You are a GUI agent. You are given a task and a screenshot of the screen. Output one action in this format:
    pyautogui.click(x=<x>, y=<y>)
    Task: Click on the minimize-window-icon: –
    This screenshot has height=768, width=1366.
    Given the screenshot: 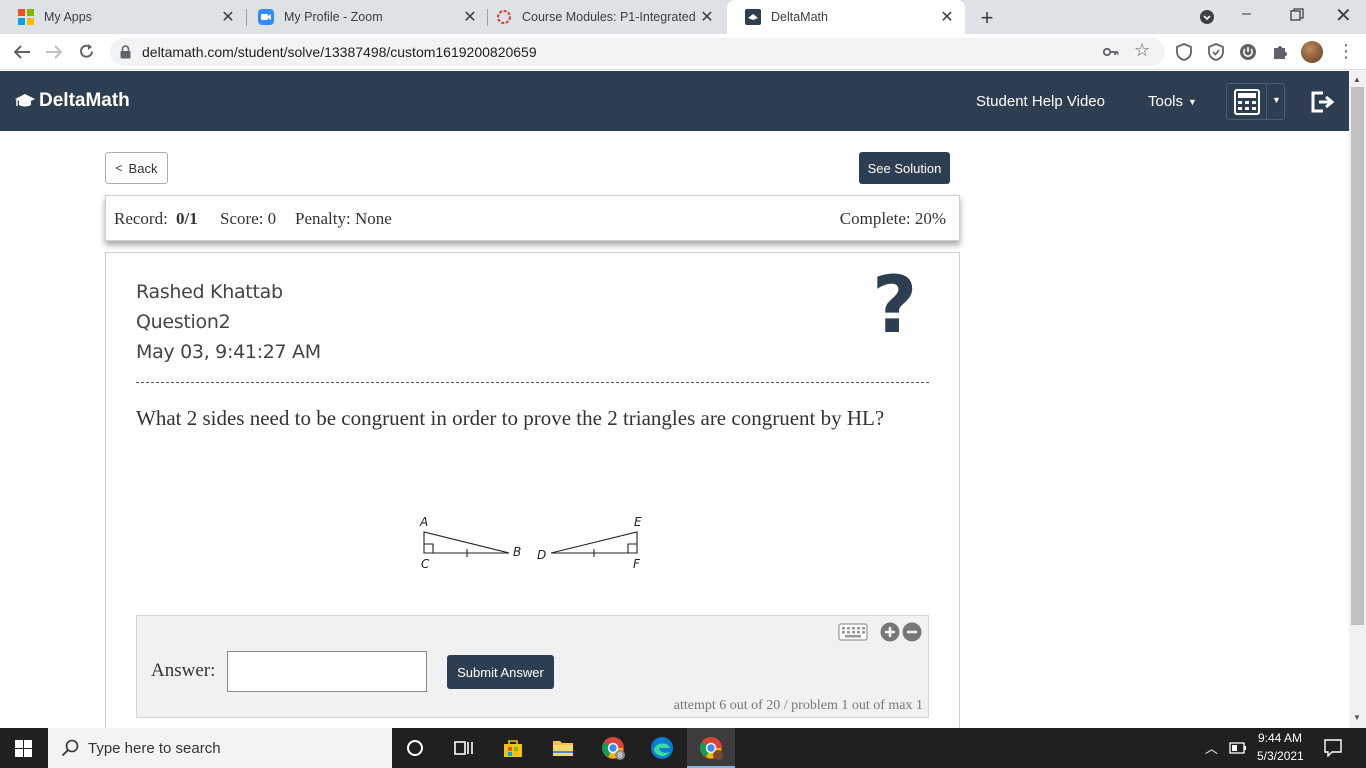 What is the action you would take?
    pyautogui.click(x=1251, y=14)
    